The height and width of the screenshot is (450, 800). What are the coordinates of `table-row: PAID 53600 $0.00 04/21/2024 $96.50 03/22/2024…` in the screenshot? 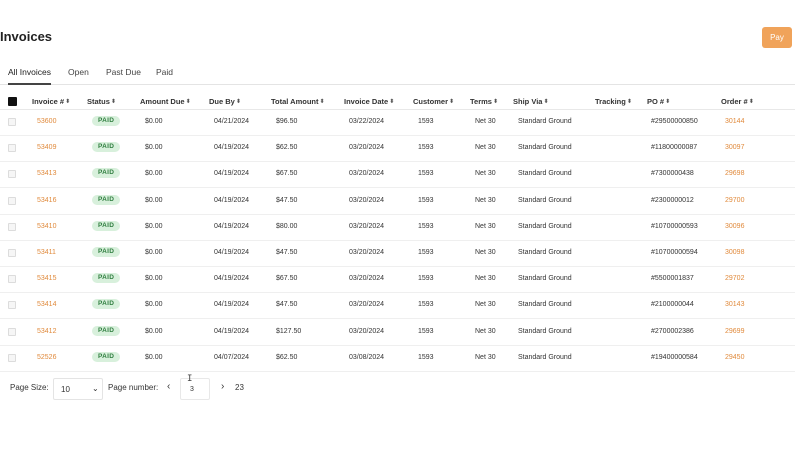 It's located at (397, 123).